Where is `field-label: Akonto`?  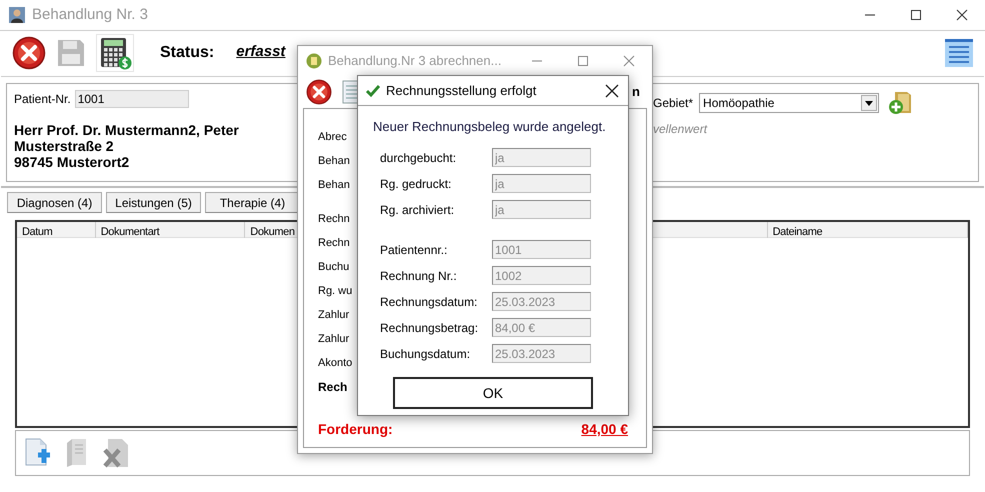 field-label: Akonto is located at coordinates (335, 363).